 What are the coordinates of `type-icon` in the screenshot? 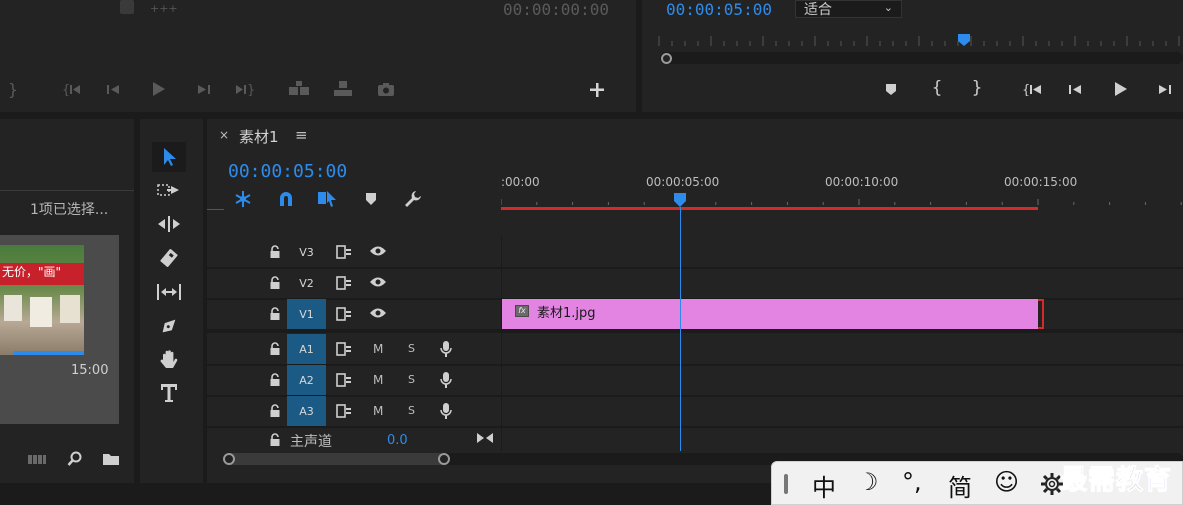 It's located at (169, 393).